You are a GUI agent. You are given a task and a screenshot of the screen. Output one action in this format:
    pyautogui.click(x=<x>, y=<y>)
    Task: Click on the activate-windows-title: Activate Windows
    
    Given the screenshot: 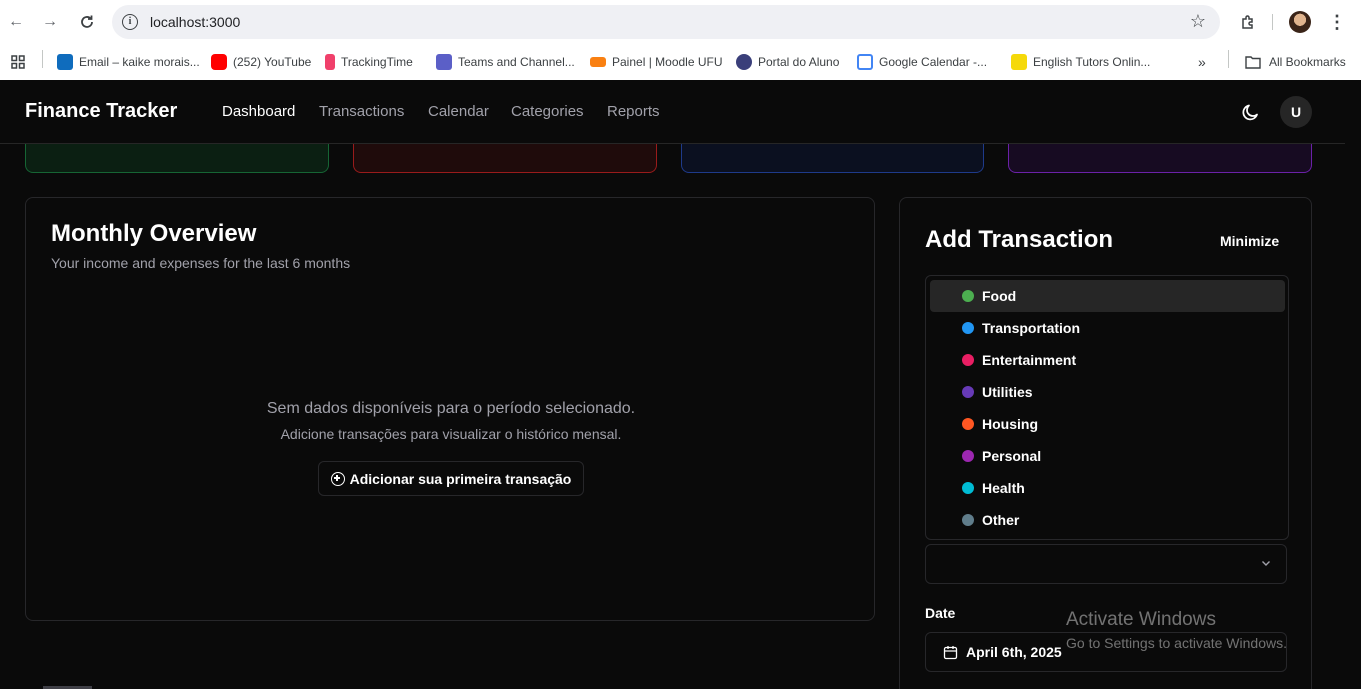 What is the action you would take?
    pyautogui.click(x=1141, y=619)
    